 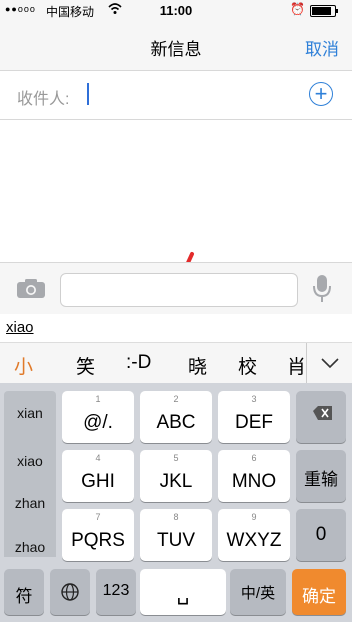 I want to click on key-2: 2 ABC, so click(x=176, y=417).